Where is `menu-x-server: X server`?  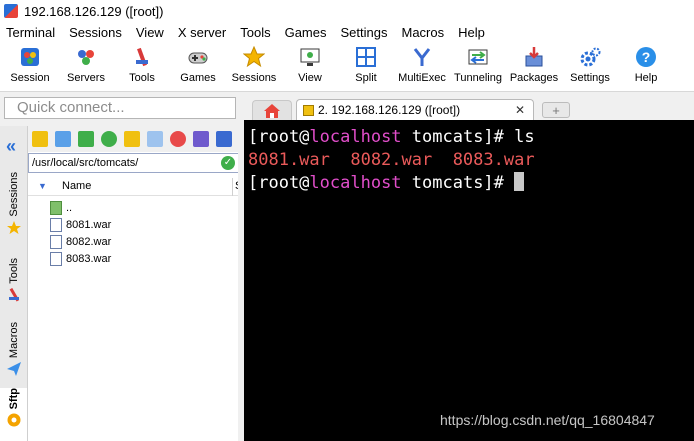 menu-x-server: X server is located at coordinates (202, 32).